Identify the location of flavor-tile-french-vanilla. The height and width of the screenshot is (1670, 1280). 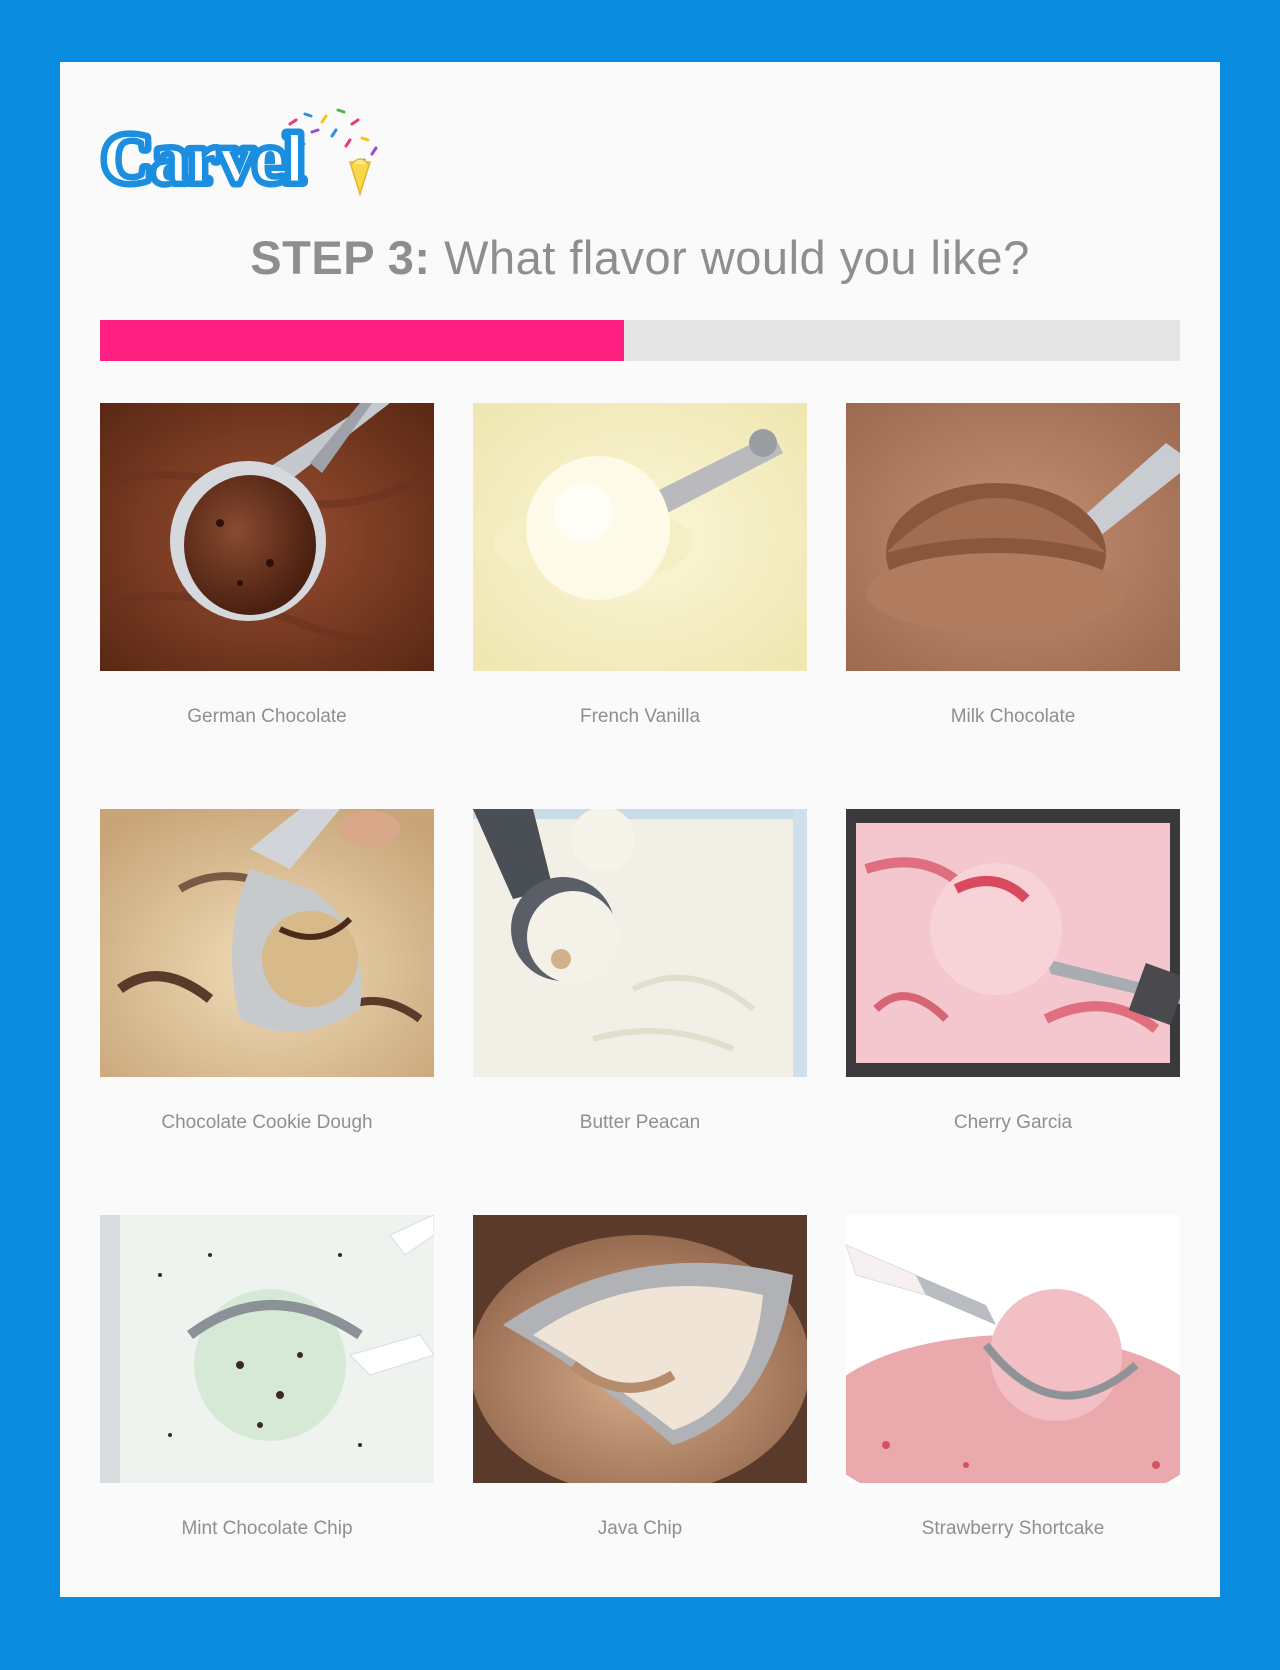
(640, 537).